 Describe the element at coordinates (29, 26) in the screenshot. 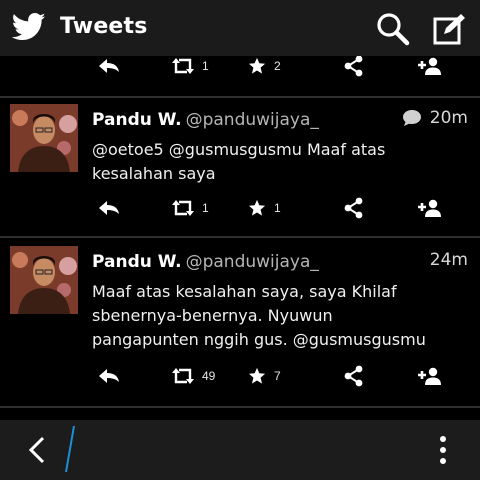

I see `twitter-bird-icon` at that location.